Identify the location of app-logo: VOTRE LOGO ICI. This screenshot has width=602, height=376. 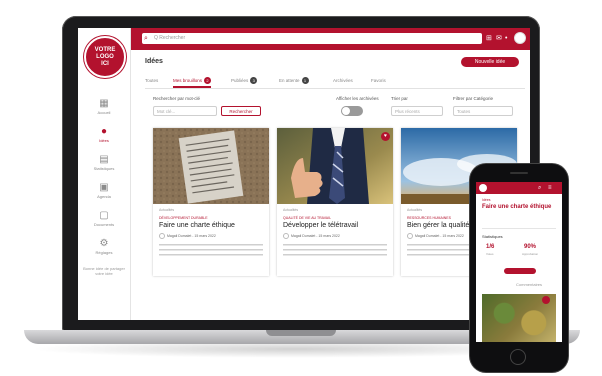
(105, 57).